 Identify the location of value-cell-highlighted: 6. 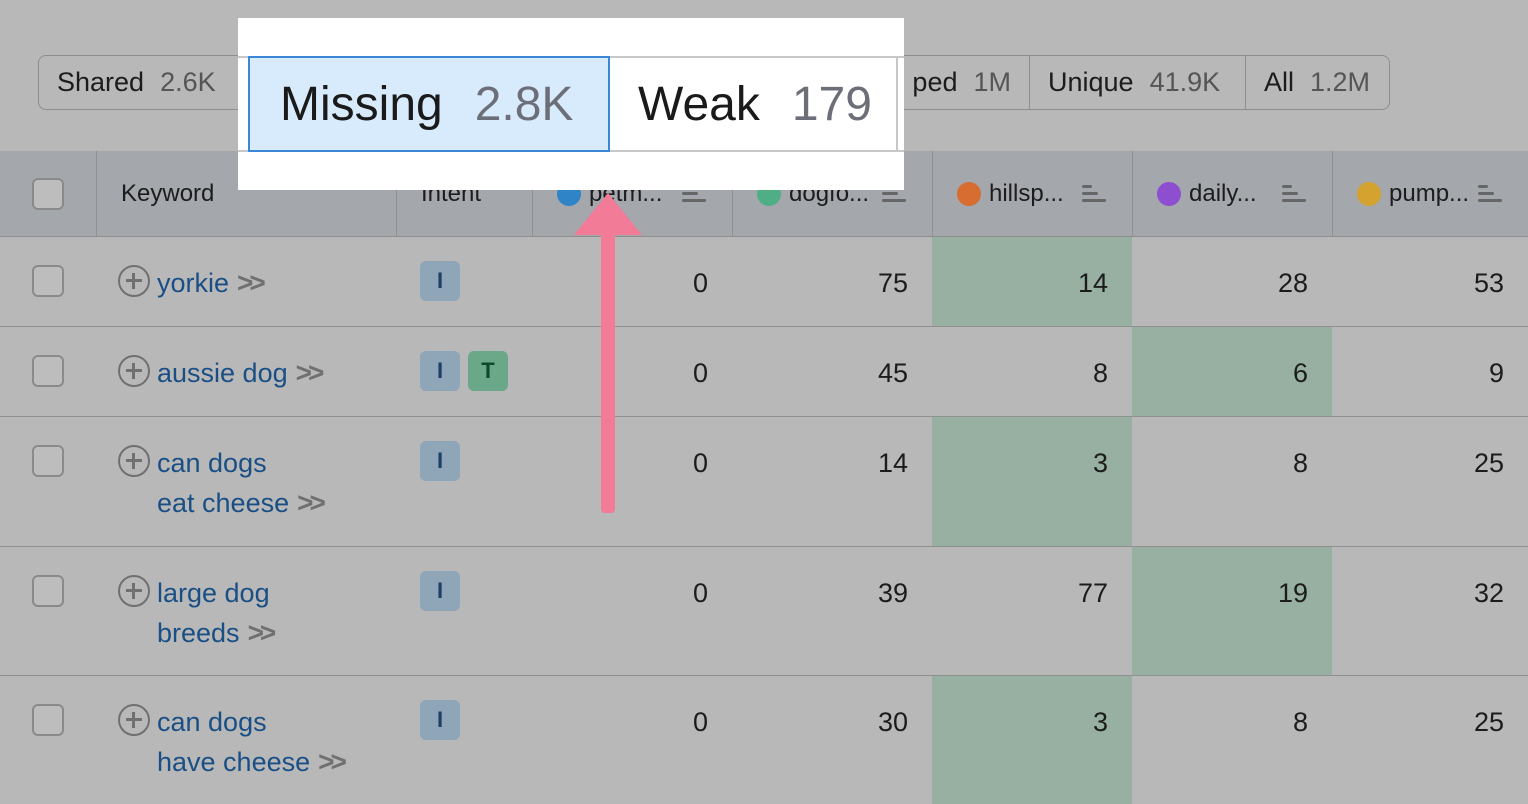
(1232, 371).